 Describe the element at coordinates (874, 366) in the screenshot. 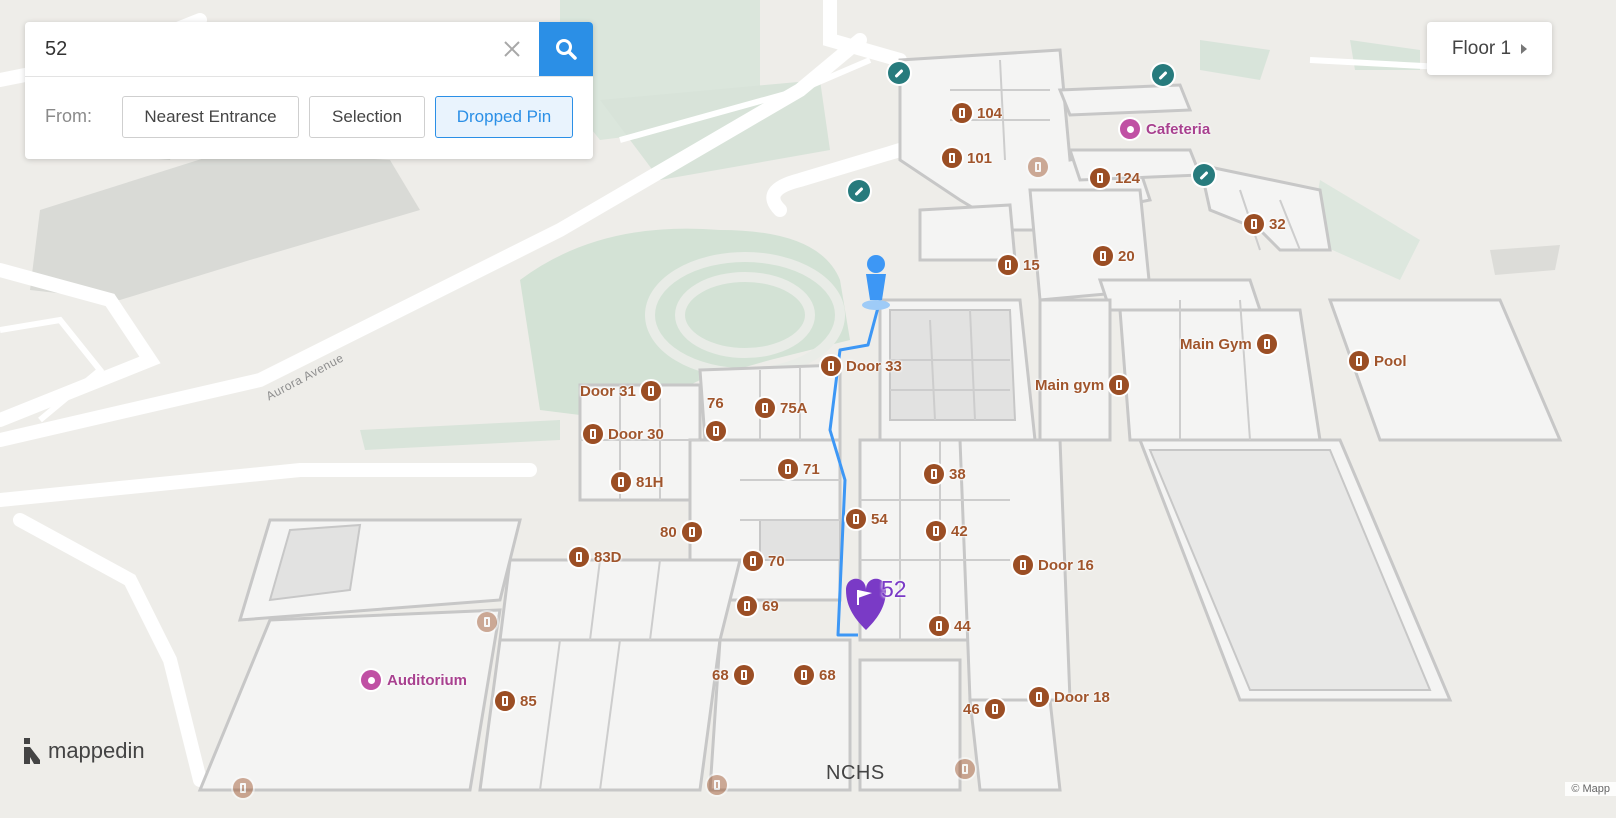

I see `poi-label: Door 33` at that location.